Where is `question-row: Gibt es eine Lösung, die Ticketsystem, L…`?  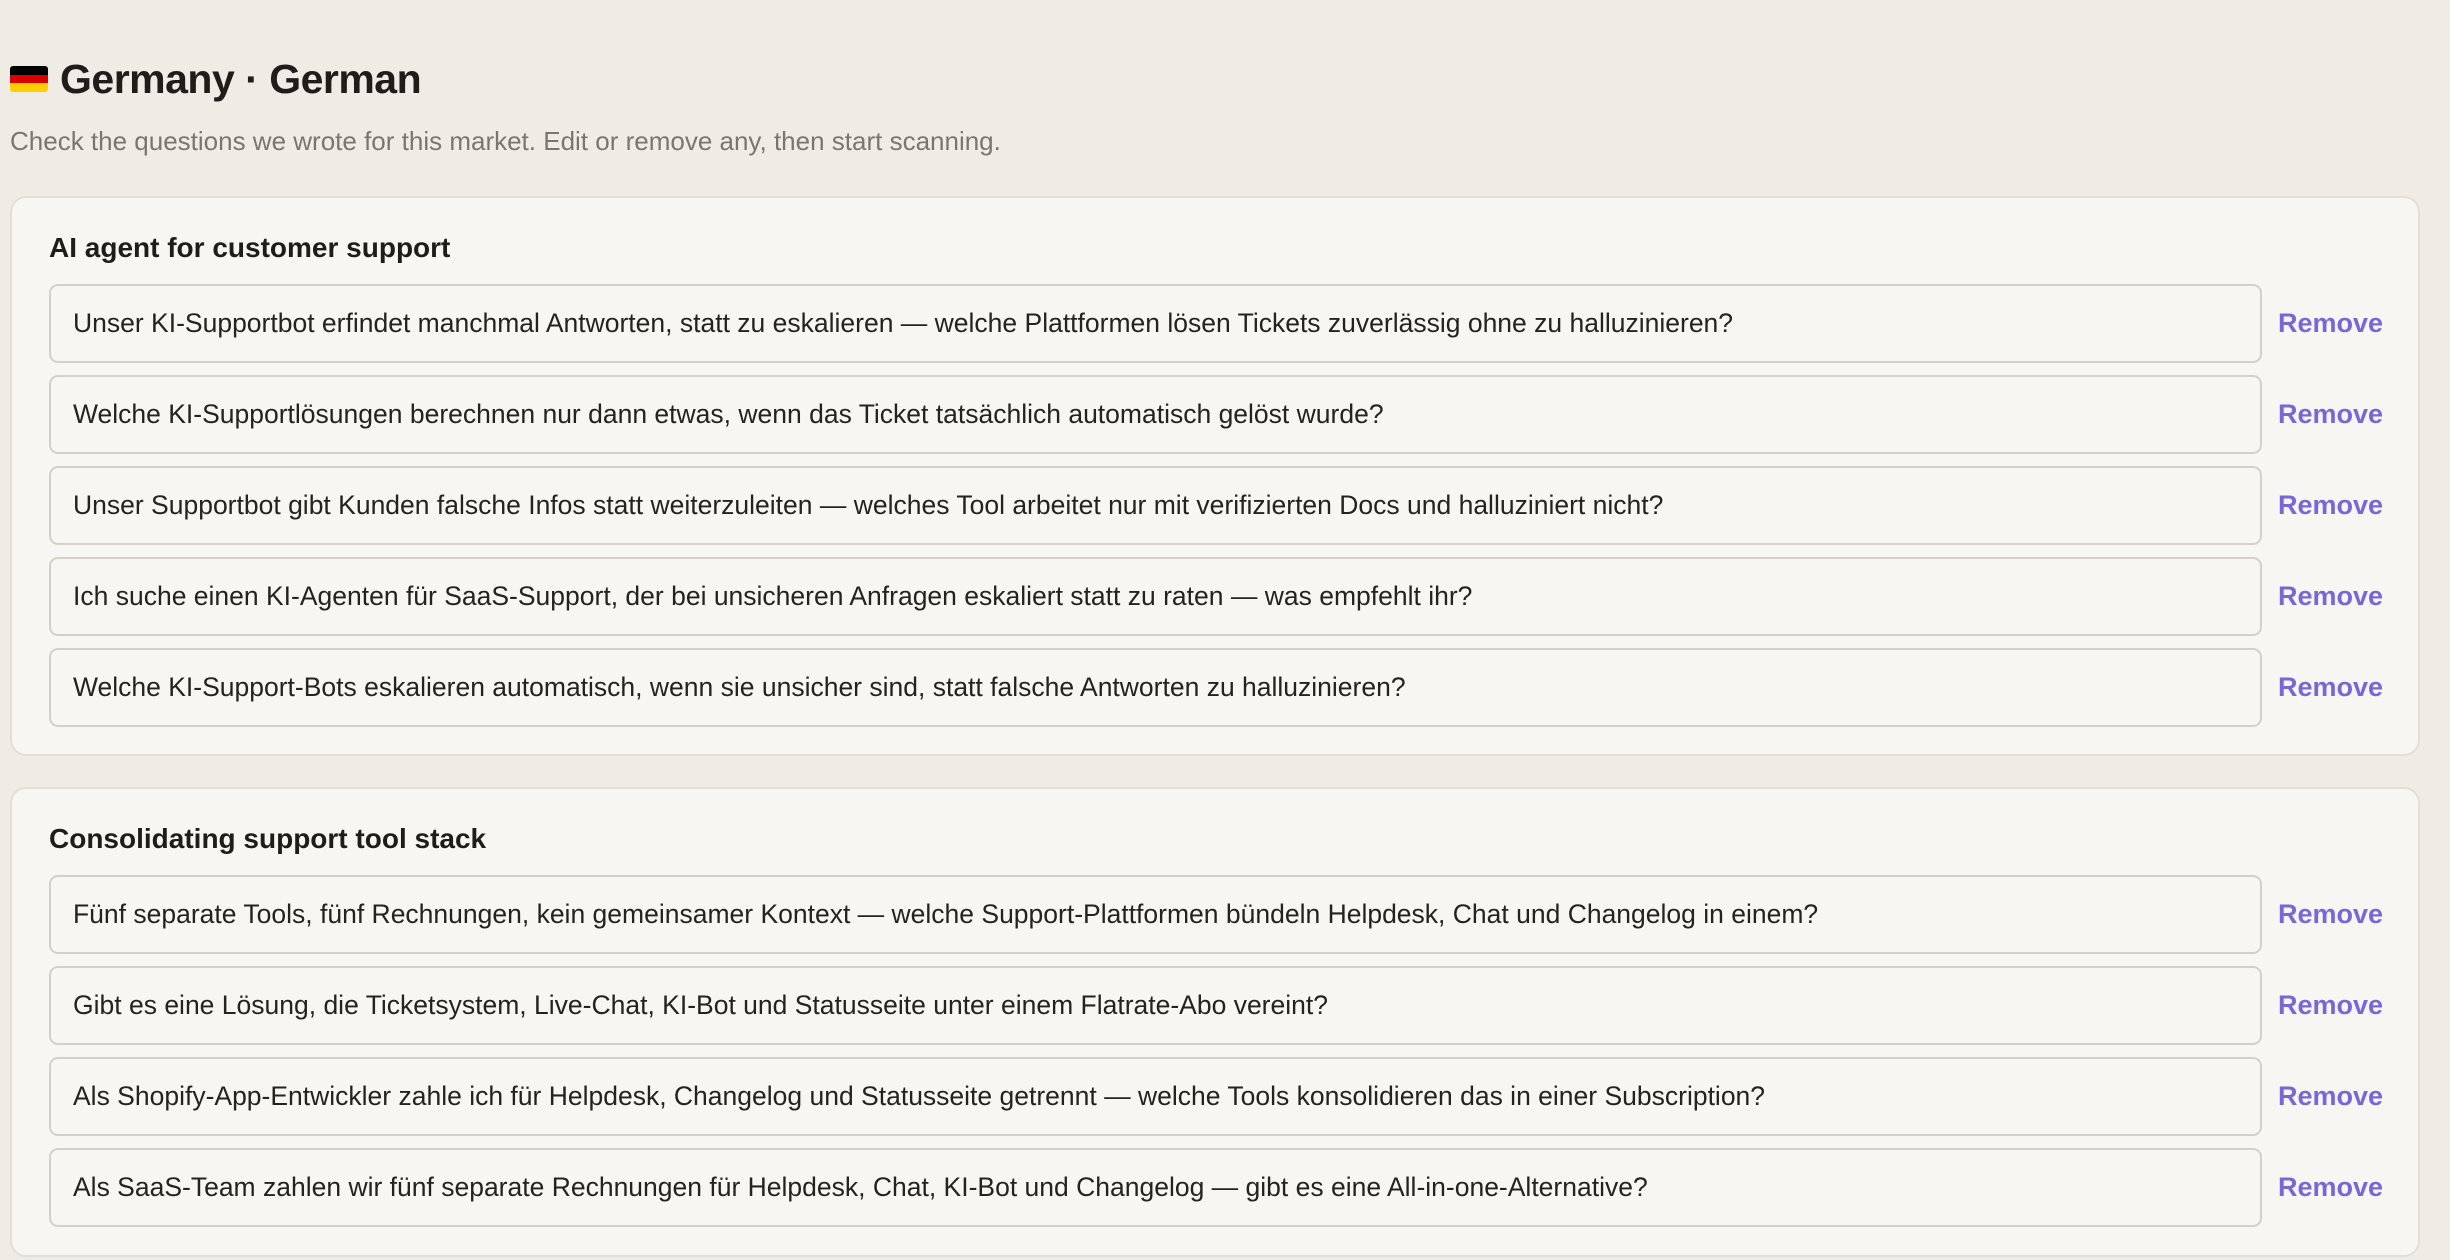 question-row: Gibt es eine Lösung, die Ticketsystem, L… is located at coordinates (1224, 1005).